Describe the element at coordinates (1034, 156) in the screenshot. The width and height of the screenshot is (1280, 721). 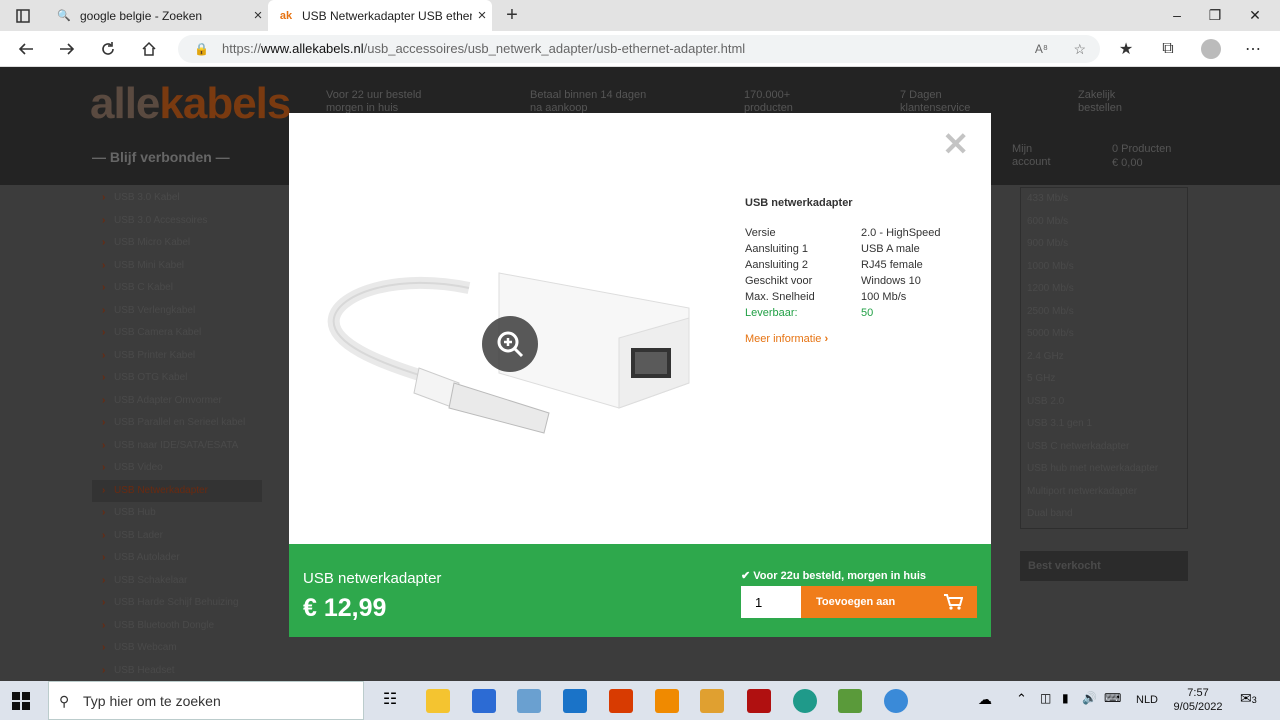
I see `account-link: Mijn account` at that location.